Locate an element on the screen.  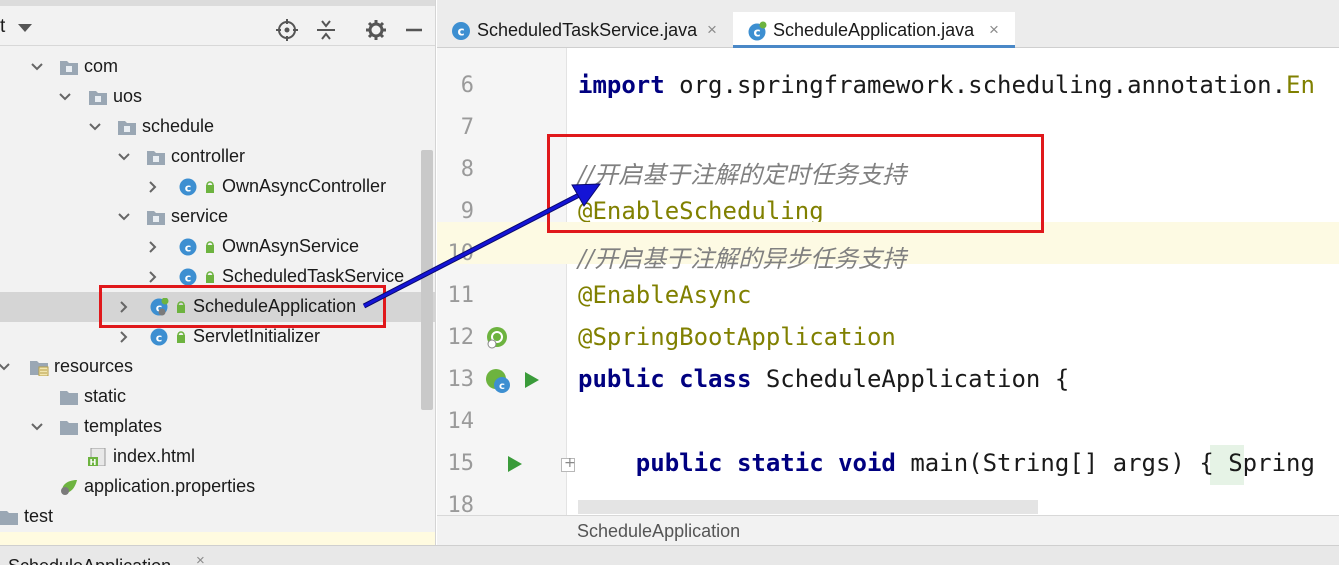
class-icon: c is located at coordinates (197, 187).